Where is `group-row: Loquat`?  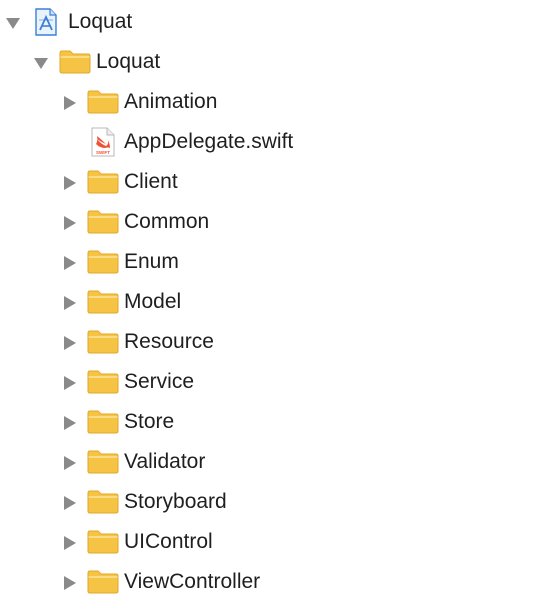 group-row: Loquat is located at coordinates (267, 62).